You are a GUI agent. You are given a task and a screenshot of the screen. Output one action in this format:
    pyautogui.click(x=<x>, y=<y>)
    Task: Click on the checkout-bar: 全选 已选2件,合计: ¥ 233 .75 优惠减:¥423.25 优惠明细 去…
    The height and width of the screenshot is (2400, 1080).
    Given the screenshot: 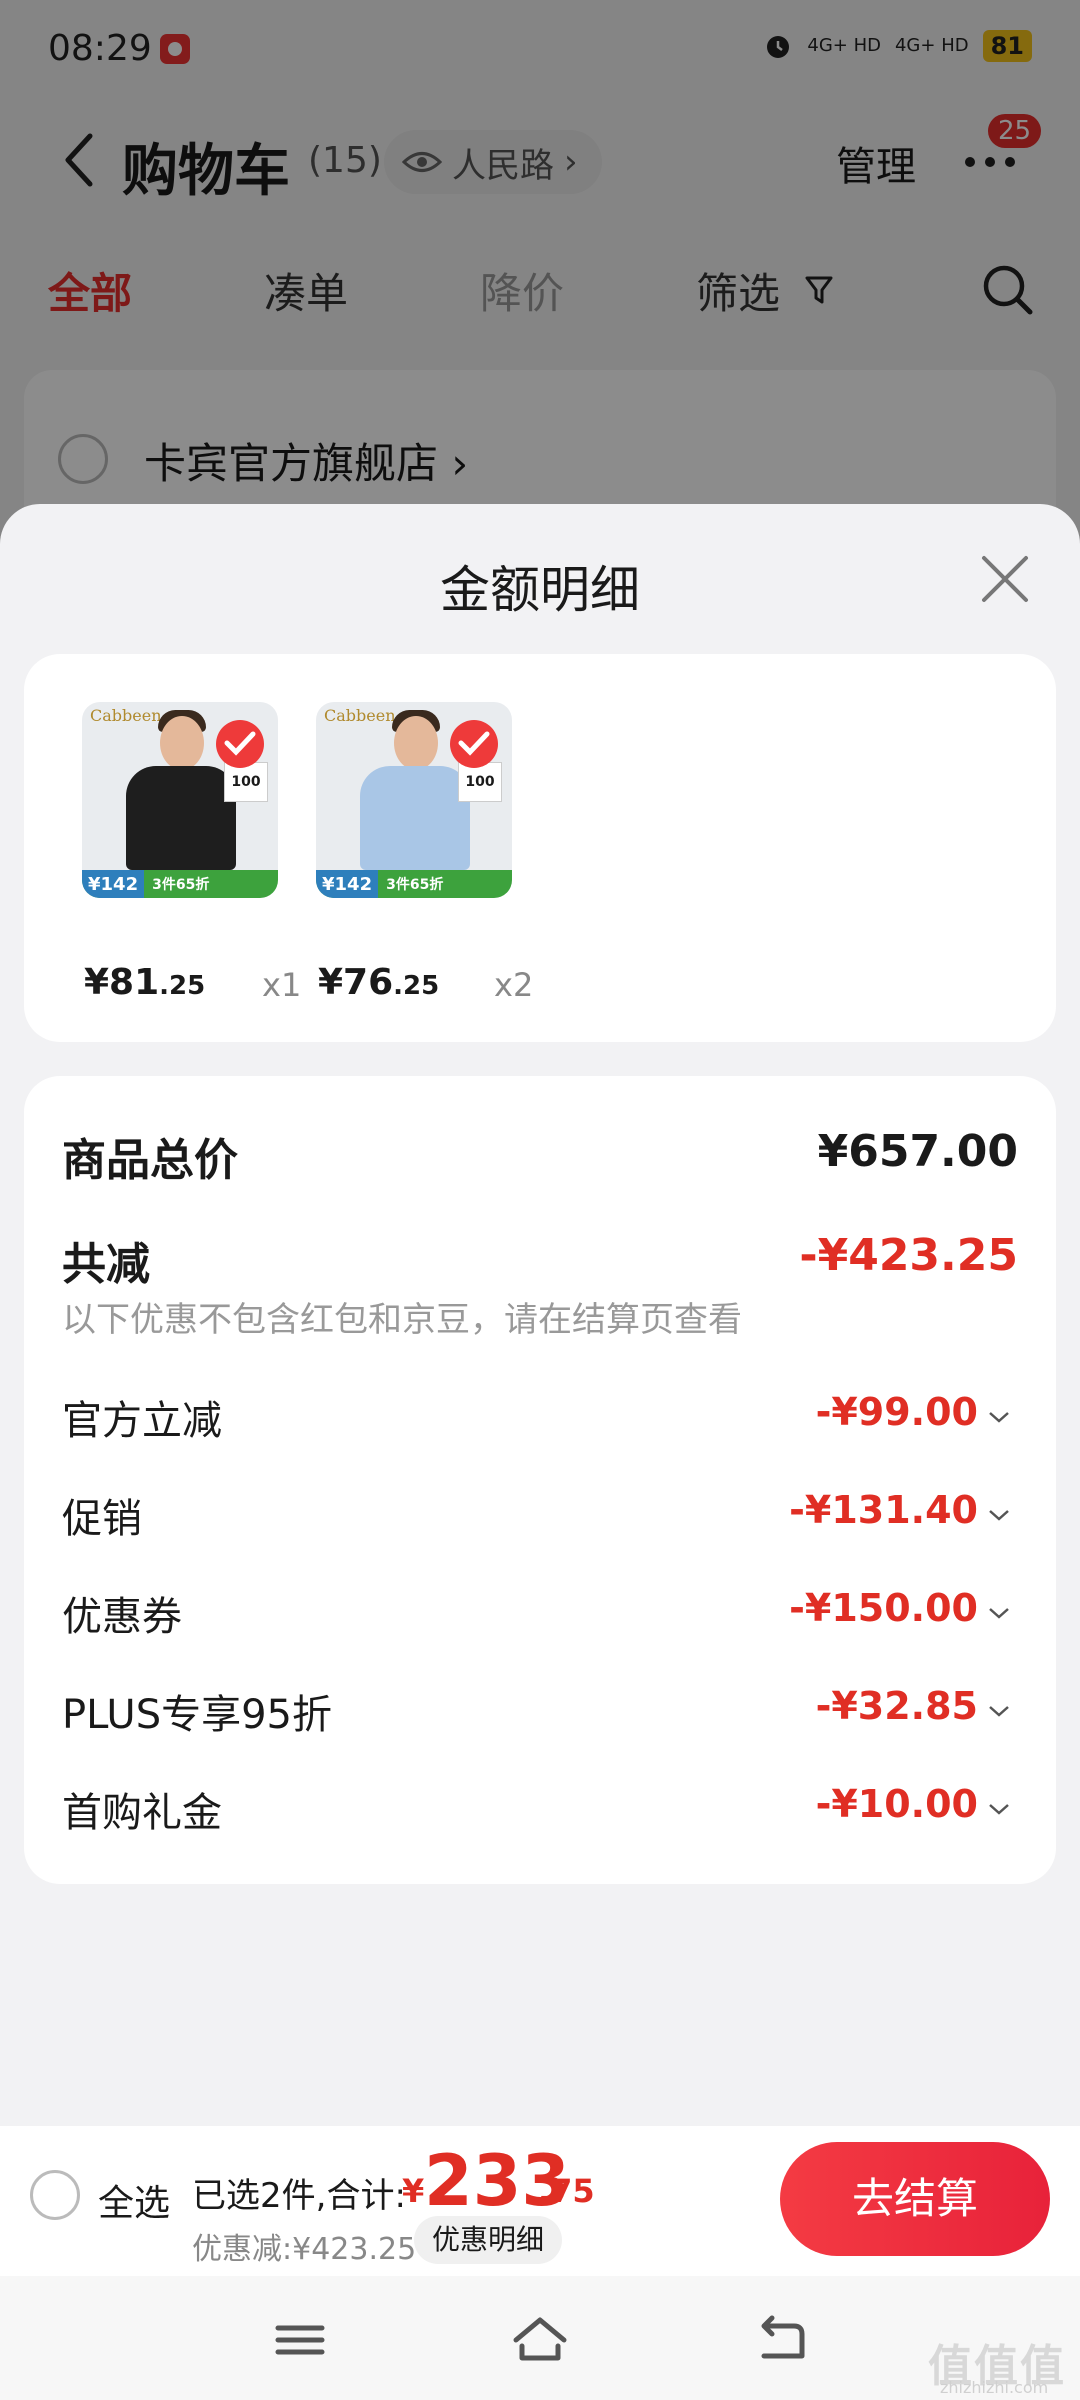 What is the action you would take?
    pyautogui.click(x=540, y=2201)
    